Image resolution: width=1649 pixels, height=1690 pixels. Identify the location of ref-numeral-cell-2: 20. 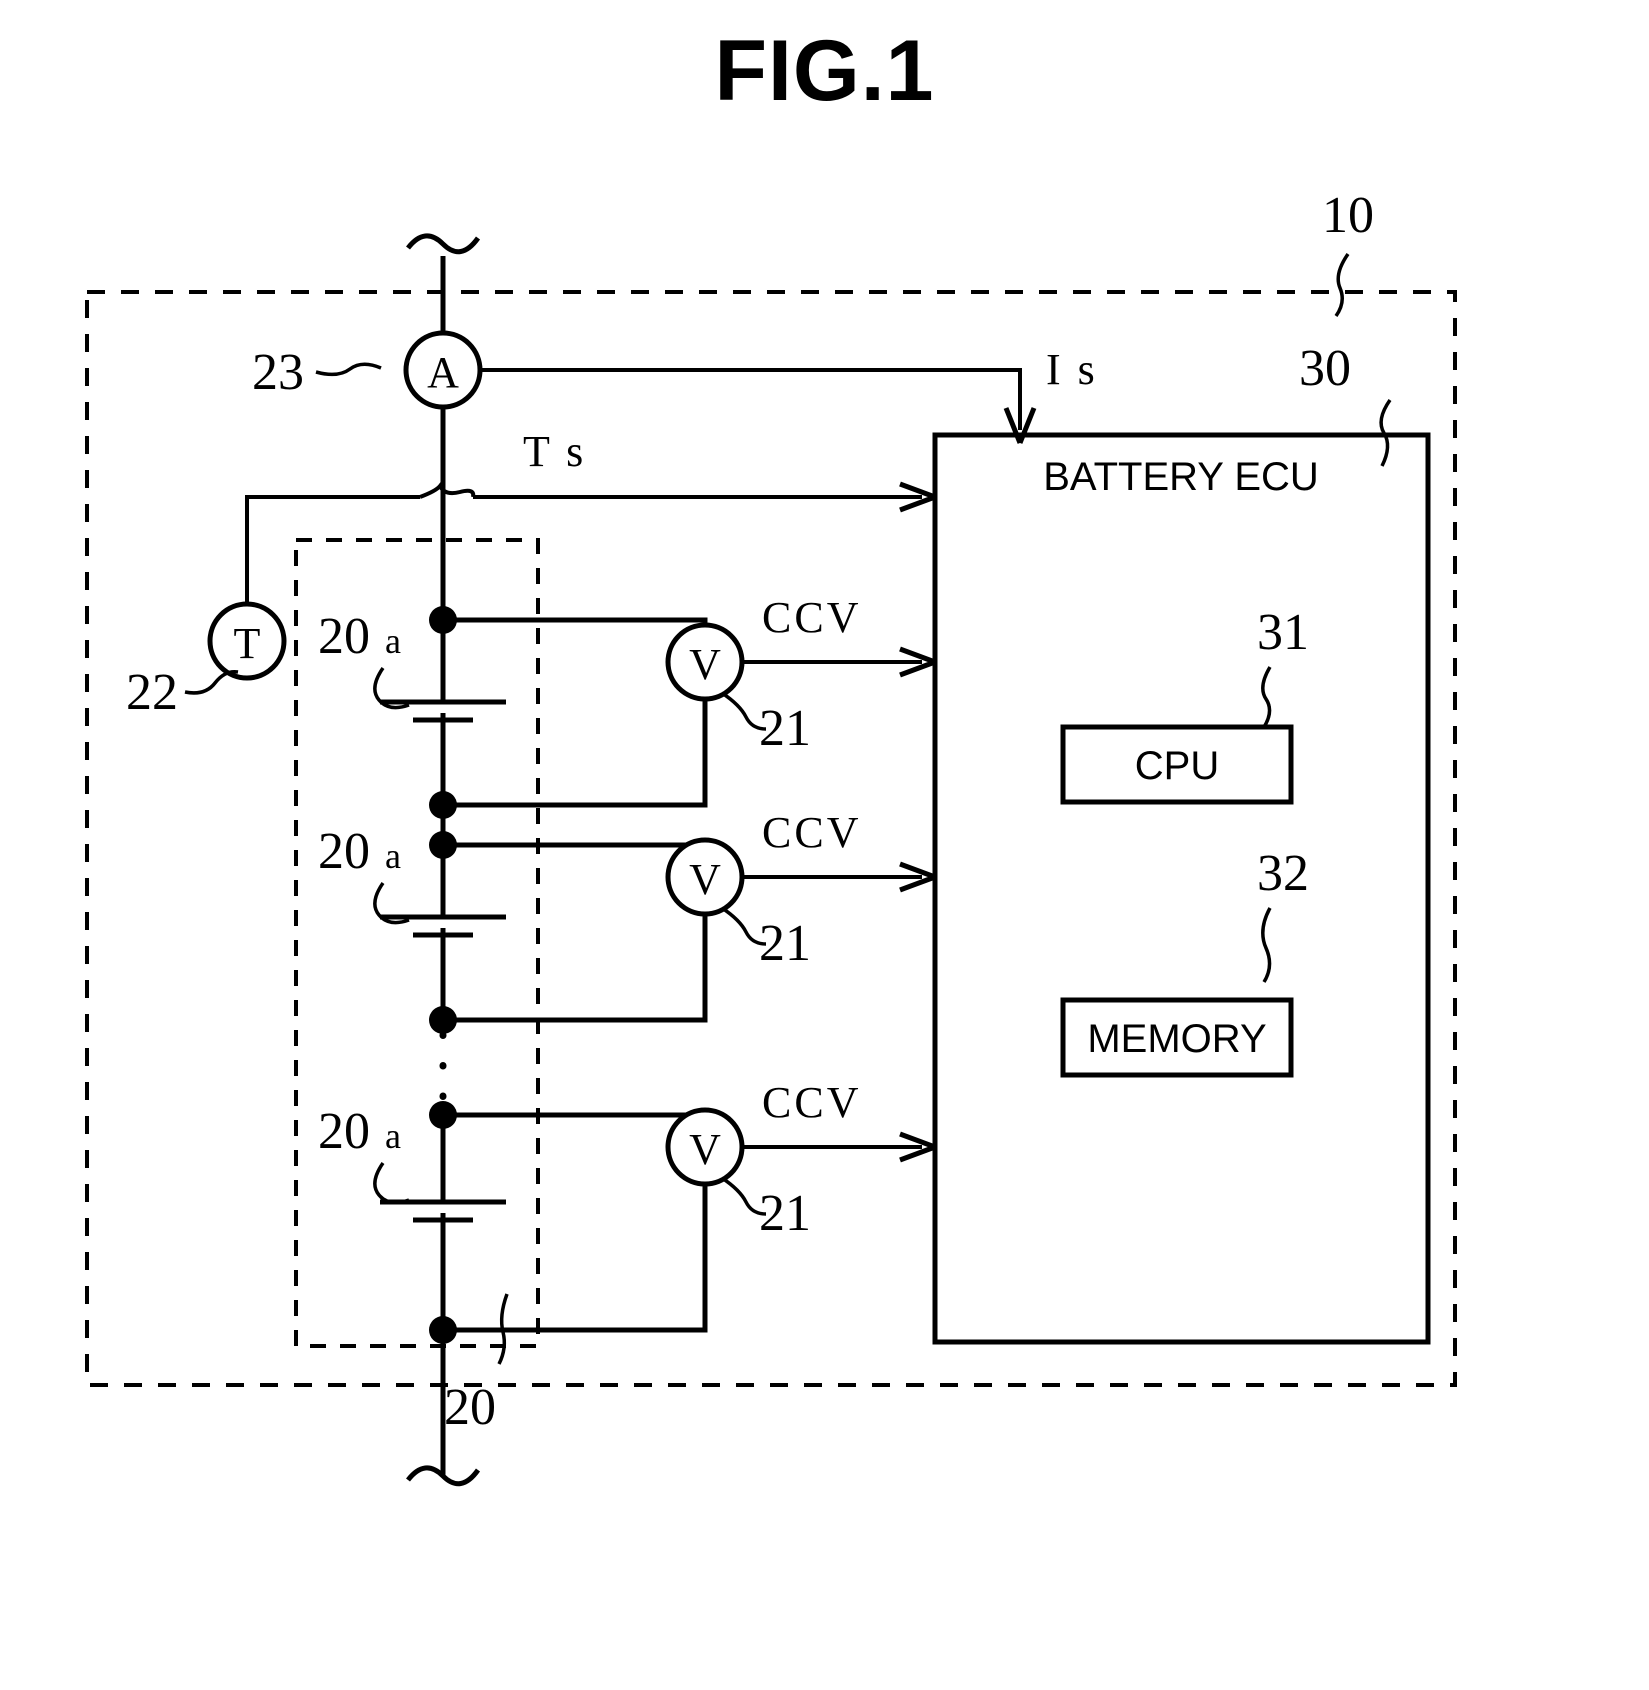
(344, 851).